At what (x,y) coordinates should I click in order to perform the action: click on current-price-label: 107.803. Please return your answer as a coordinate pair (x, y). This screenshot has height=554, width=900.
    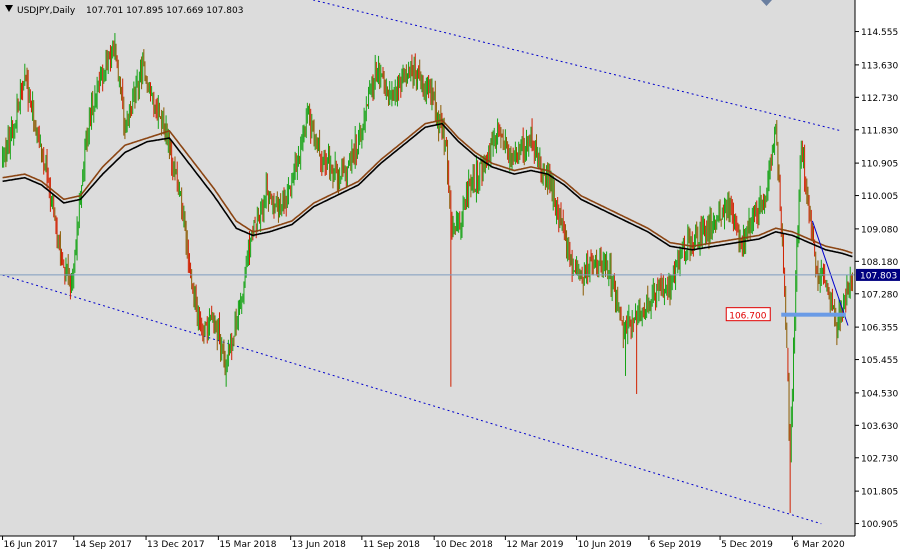
    Looking at the image, I should click on (878, 274).